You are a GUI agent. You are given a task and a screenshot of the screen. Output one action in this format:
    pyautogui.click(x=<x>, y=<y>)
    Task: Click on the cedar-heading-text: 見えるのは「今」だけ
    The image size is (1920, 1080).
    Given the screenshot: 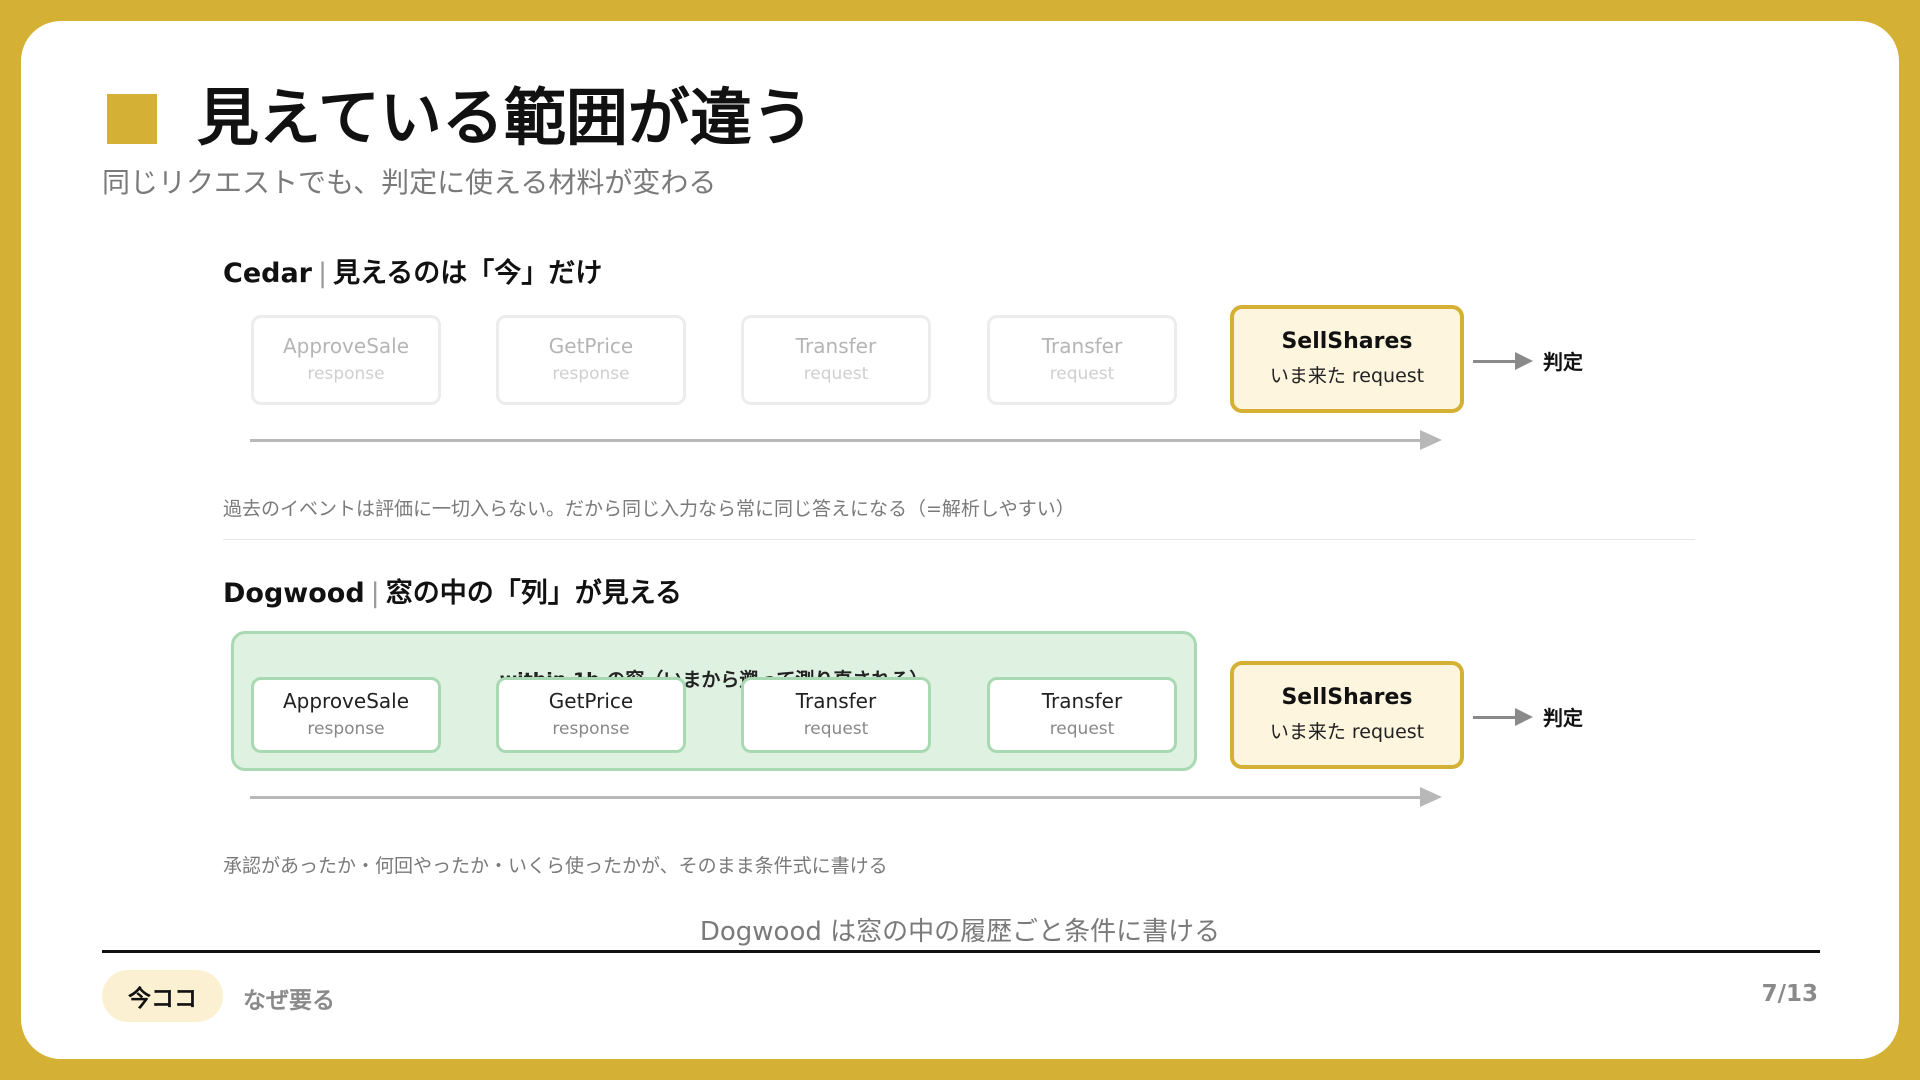 What is the action you would take?
    pyautogui.click(x=468, y=273)
    